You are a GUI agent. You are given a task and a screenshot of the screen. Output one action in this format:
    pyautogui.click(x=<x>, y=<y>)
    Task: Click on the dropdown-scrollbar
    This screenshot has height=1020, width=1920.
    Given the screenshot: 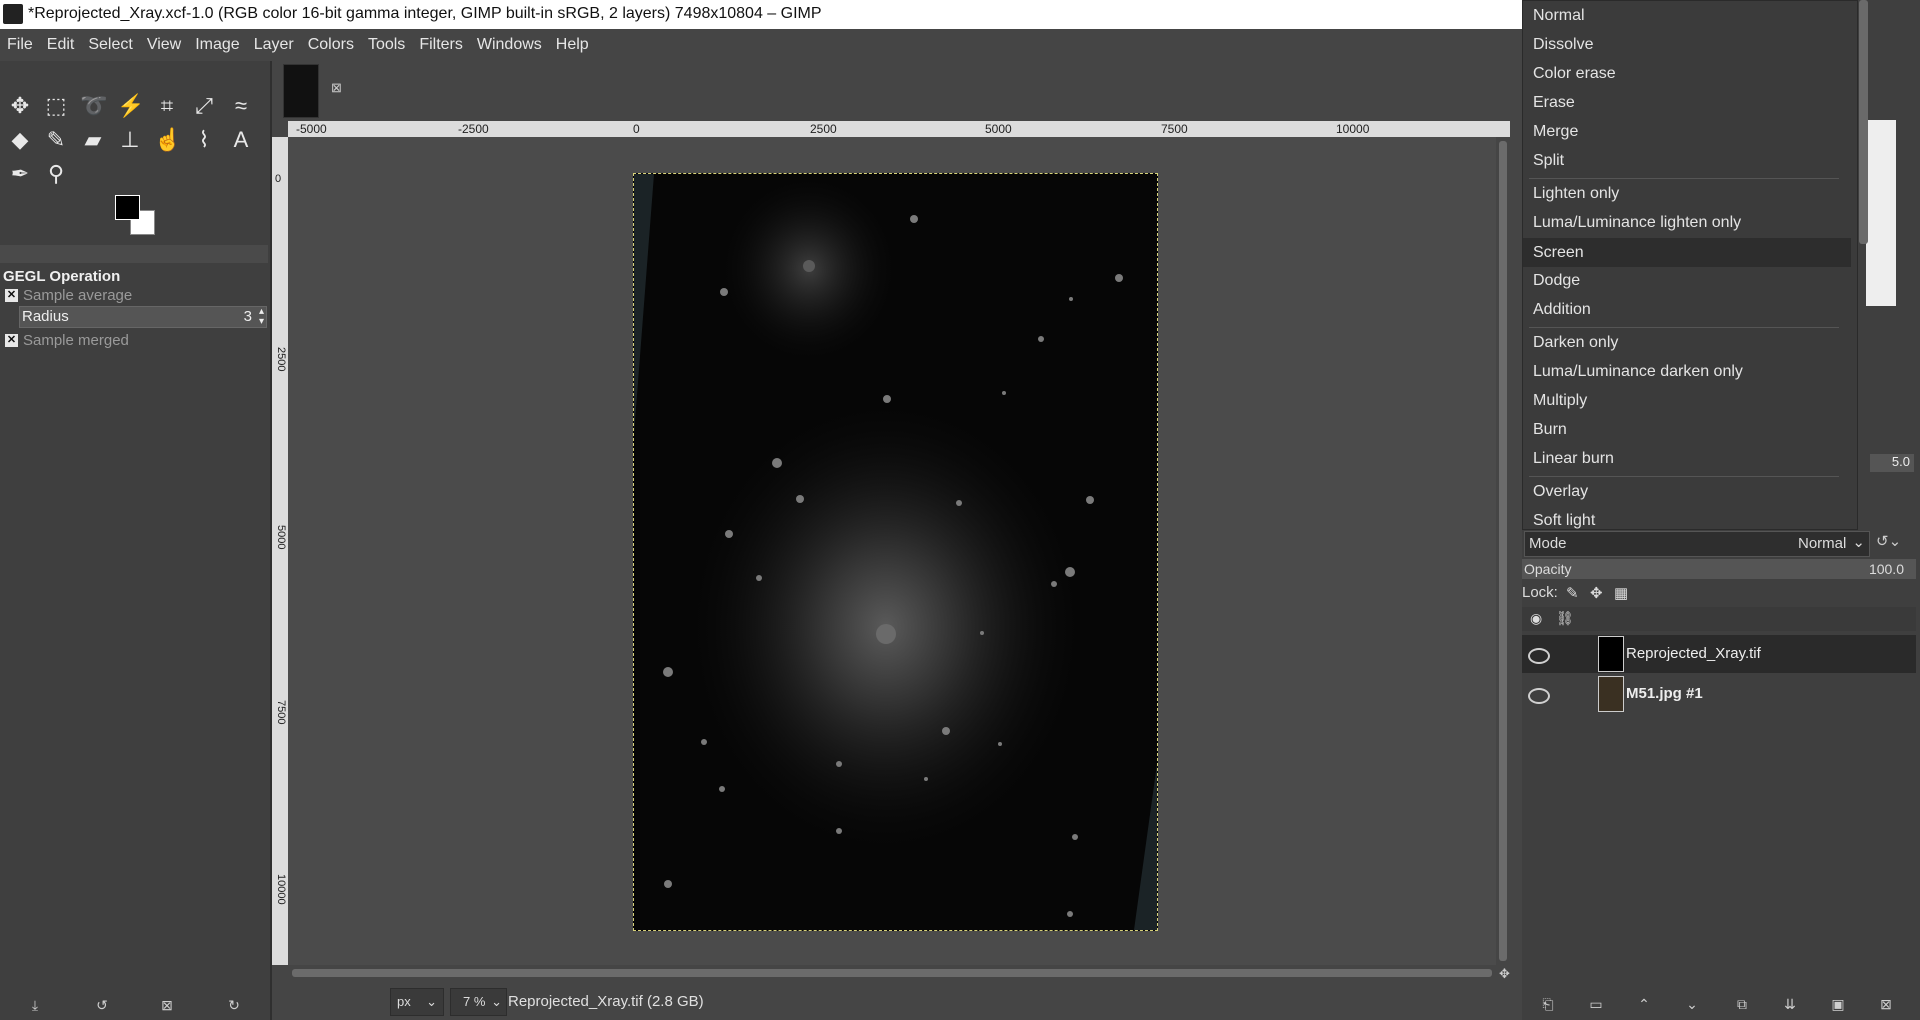 What is the action you would take?
    pyautogui.click(x=1863, y=122)
    